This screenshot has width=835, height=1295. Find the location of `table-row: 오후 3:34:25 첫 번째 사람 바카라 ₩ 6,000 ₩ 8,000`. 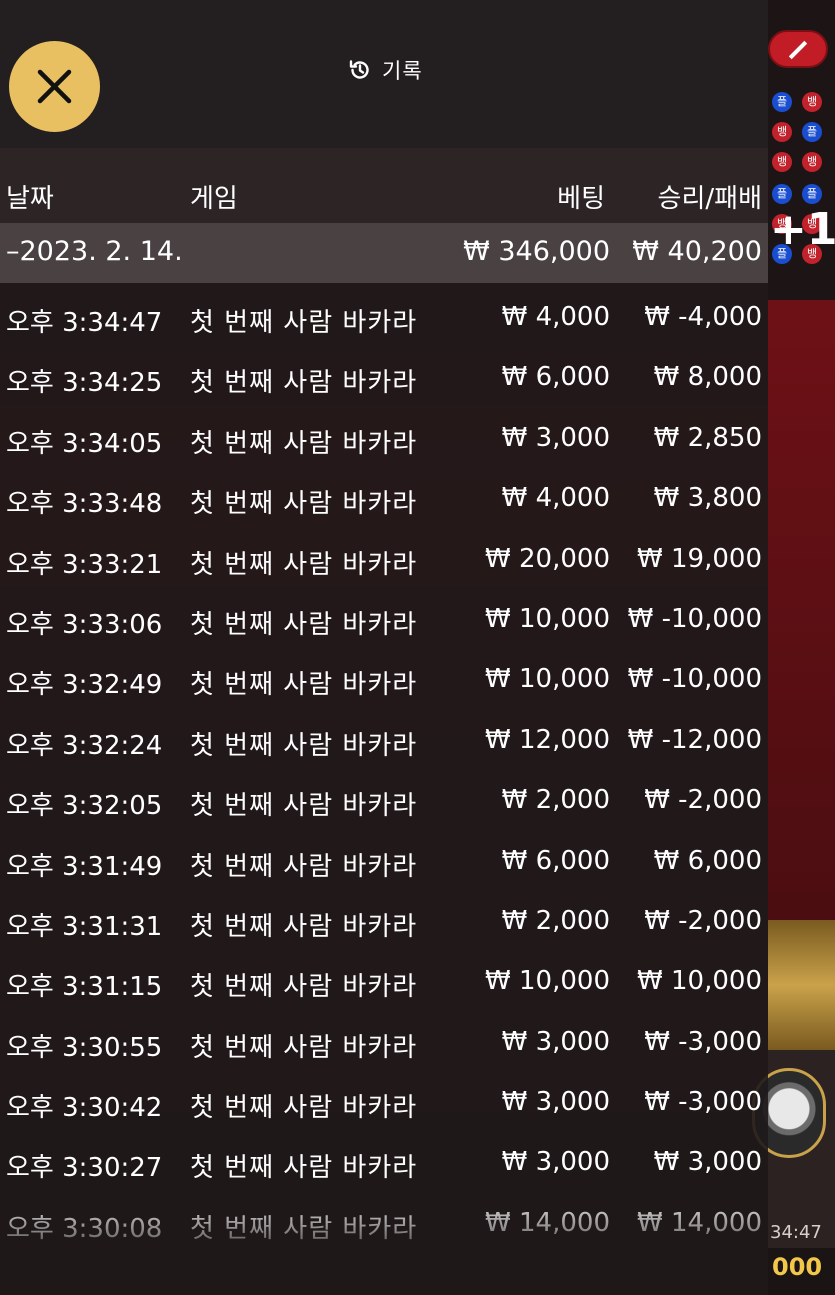

table-row: 오후 3:34:25 첫 번째 사람 바카라 ₩ 6,000 ₩ 8,000 is located at coordinates (384, 379).